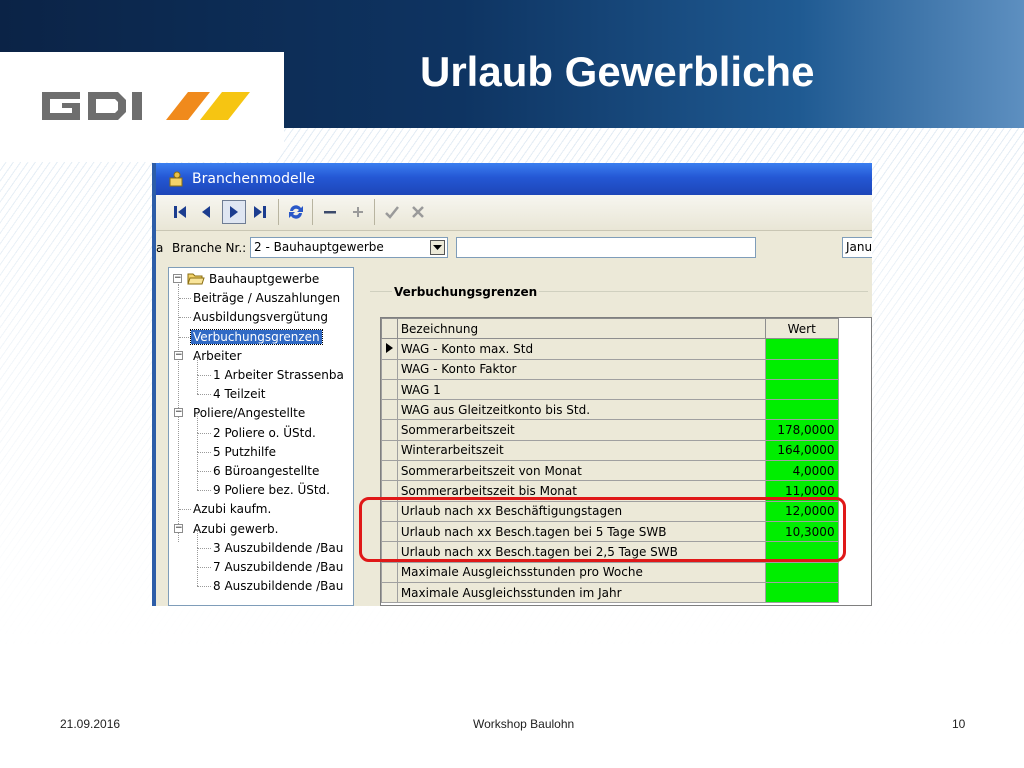 The height and width of the screenshot is (768, 1024). What do you see at coordinates (142, 107) in the screenshot?
I see `logo-panel` at bounding box center [142, 107].